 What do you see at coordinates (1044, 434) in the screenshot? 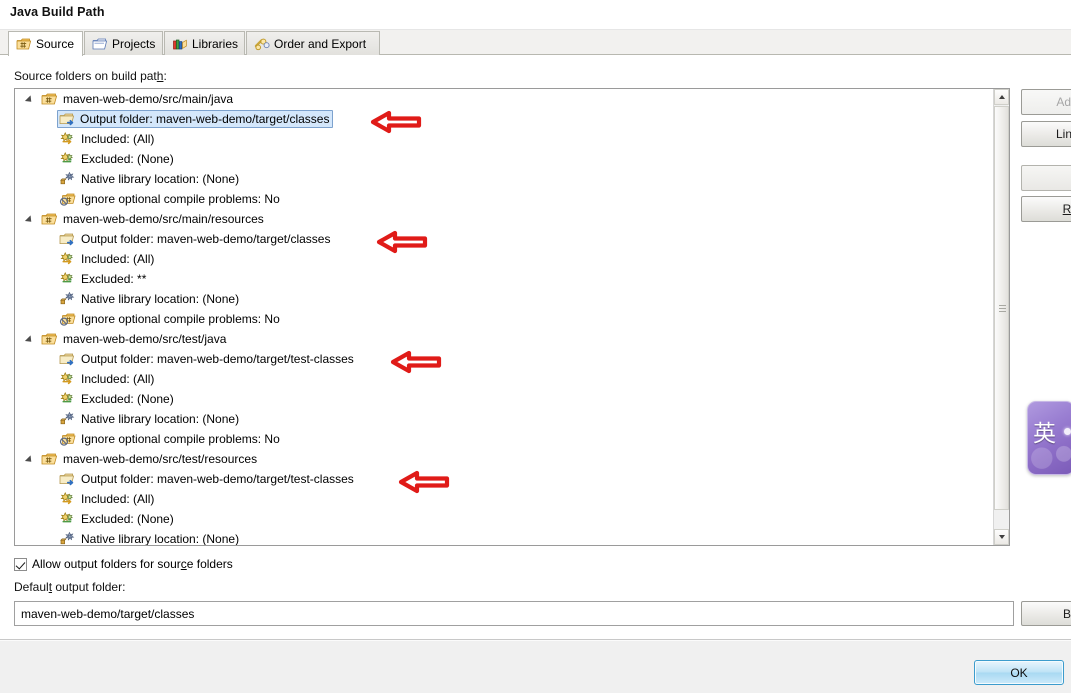
I see `ime-mode-label: 英` at bounding box center [1044, 434].